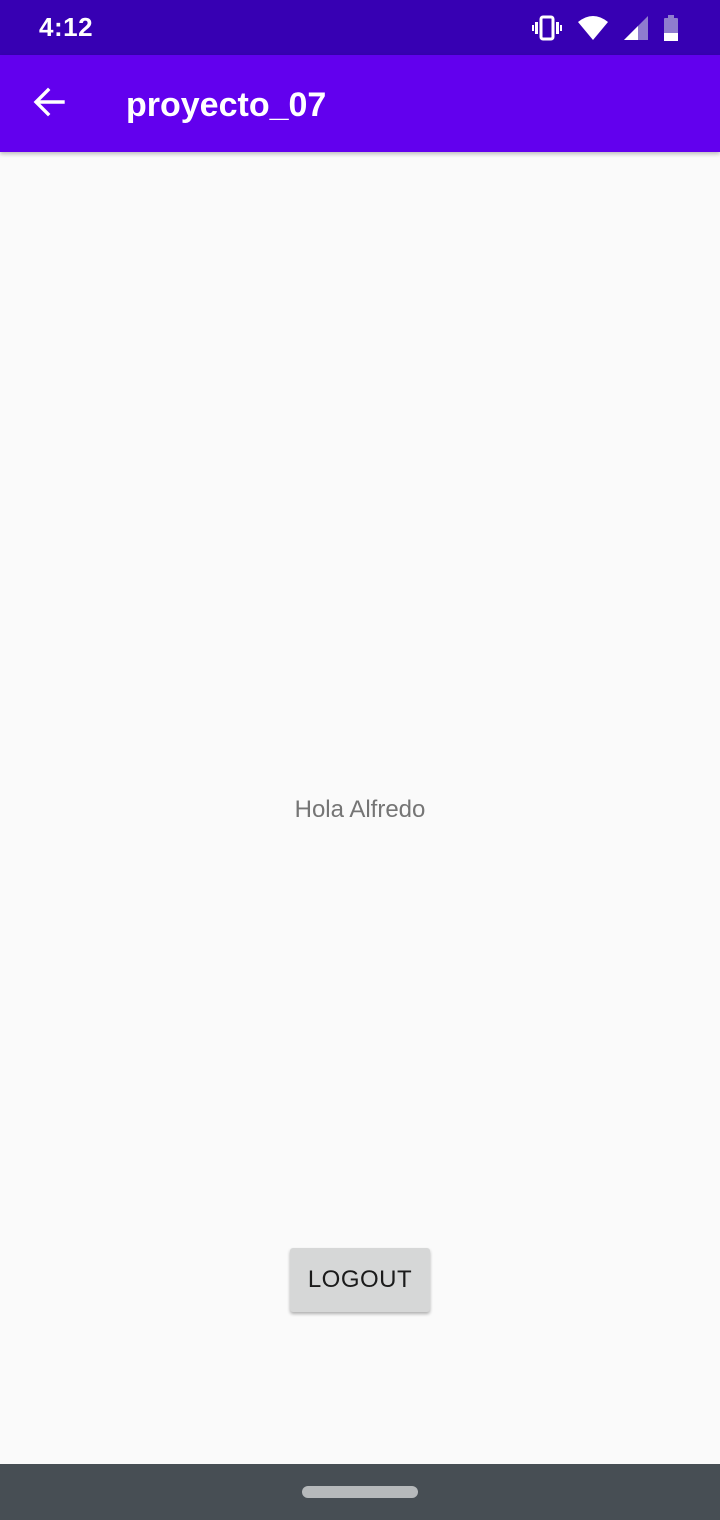 The image size is (720, 1520). I want to click on logout-button: LOGOUT, so click(360, 1280).